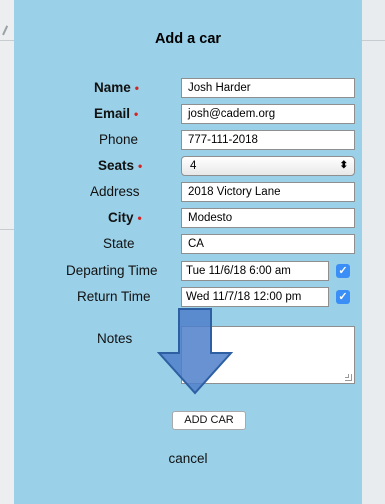  Describe the element at coordinates (348, 377) in the screenshot. I see `resize-grip-icon` at that location.